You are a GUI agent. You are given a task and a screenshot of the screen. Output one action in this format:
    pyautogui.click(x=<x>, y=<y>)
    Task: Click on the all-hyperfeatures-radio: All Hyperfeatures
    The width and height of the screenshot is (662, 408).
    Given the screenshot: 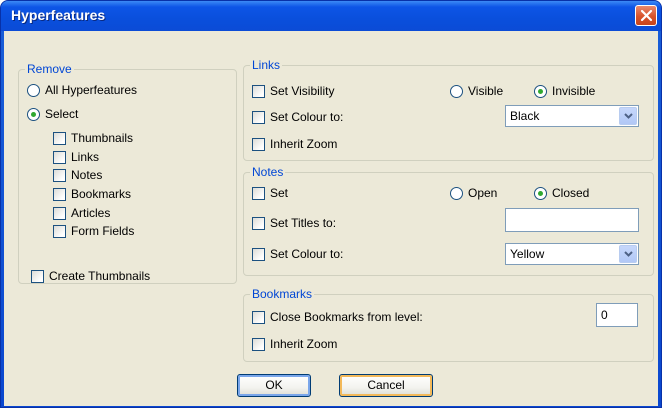 What is the action you would take?
    pyautogui.click(x=82, y=90)
    